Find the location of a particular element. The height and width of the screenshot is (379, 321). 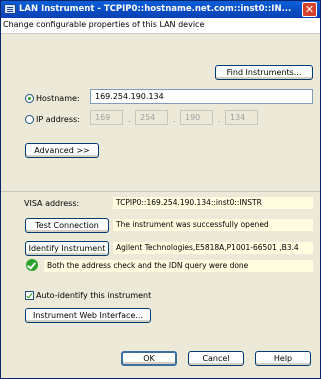

success-check-icon is located at coordinates (32, 265).